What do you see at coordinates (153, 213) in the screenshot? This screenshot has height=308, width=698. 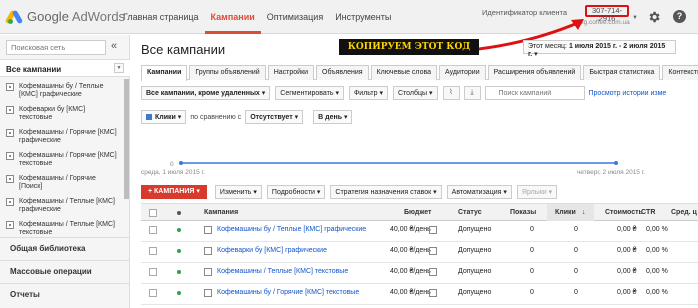 I see `select-all-checkbox` at bounding box center [153, 213].